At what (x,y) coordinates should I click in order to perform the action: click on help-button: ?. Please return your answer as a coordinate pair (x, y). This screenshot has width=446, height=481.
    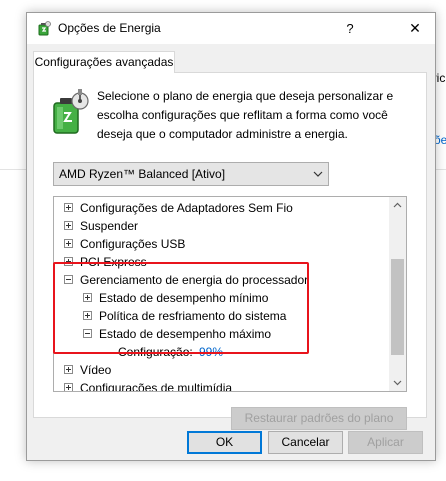
    Looking at the image, I should click on (350, 29).